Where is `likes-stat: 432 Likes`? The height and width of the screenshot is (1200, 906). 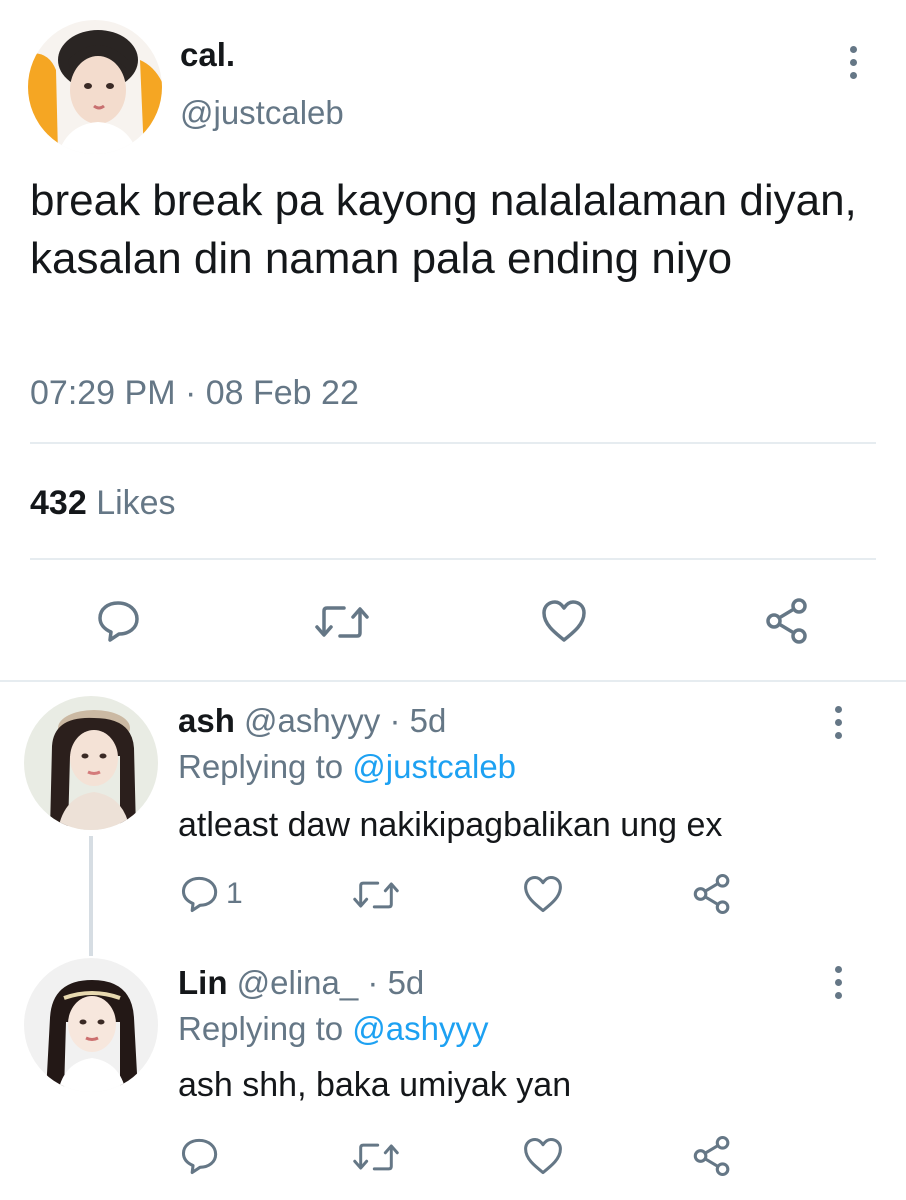
likes-stat: 432 Likes is located at coordinates (103, 503).